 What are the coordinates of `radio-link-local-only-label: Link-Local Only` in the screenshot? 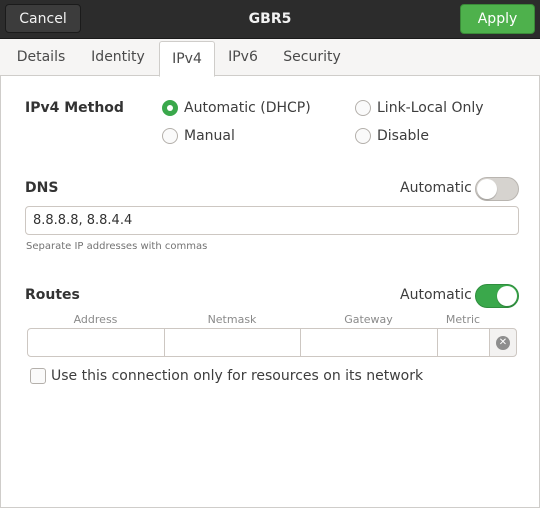 It's located at (430, 108).